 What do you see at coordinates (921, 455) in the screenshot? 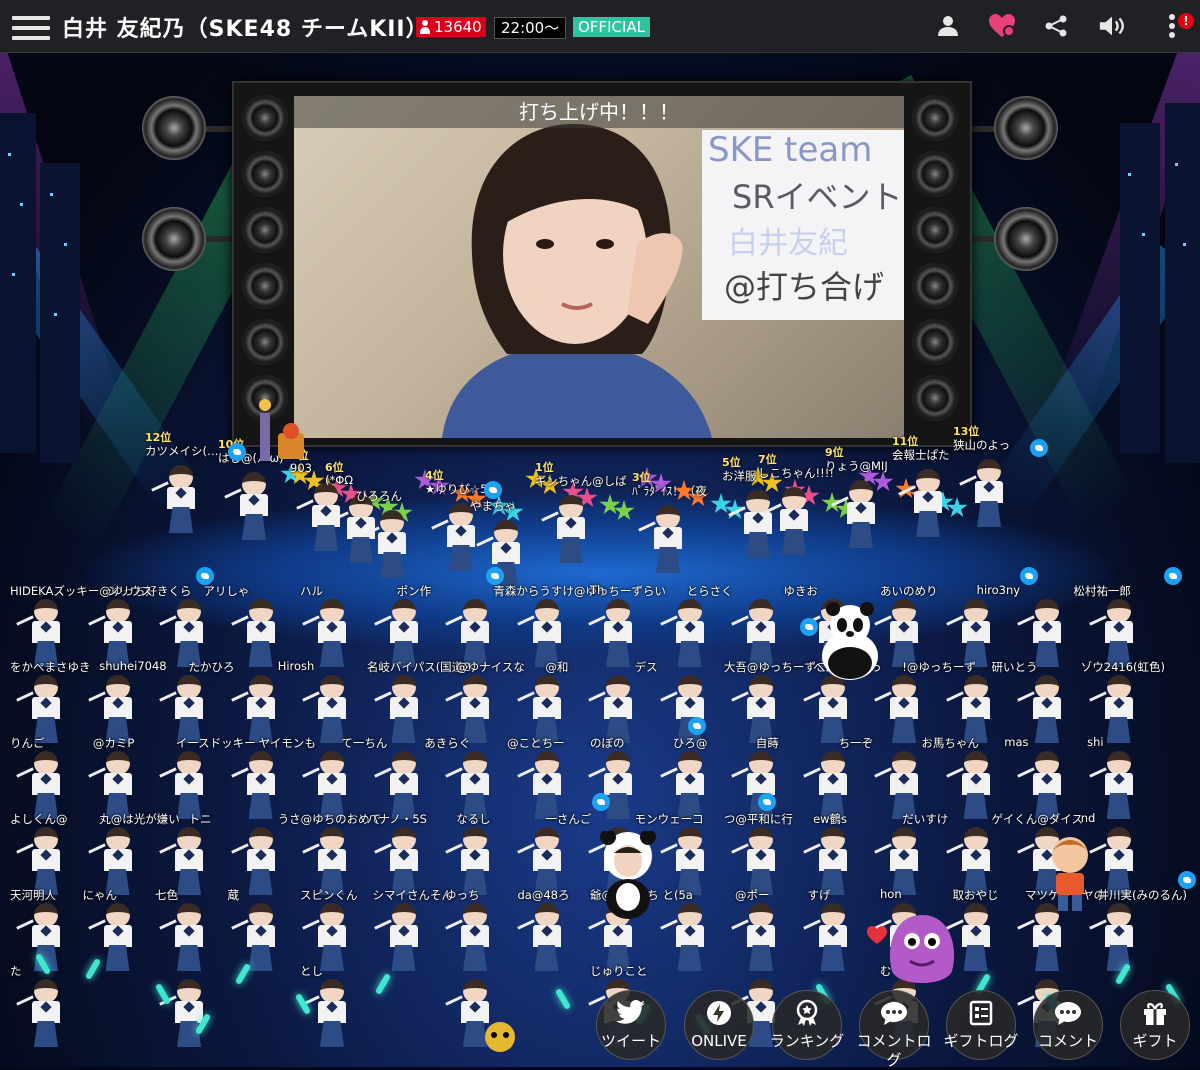
I see `fan-name-label: 会報士ぱた` at bounding box center [921, 455].